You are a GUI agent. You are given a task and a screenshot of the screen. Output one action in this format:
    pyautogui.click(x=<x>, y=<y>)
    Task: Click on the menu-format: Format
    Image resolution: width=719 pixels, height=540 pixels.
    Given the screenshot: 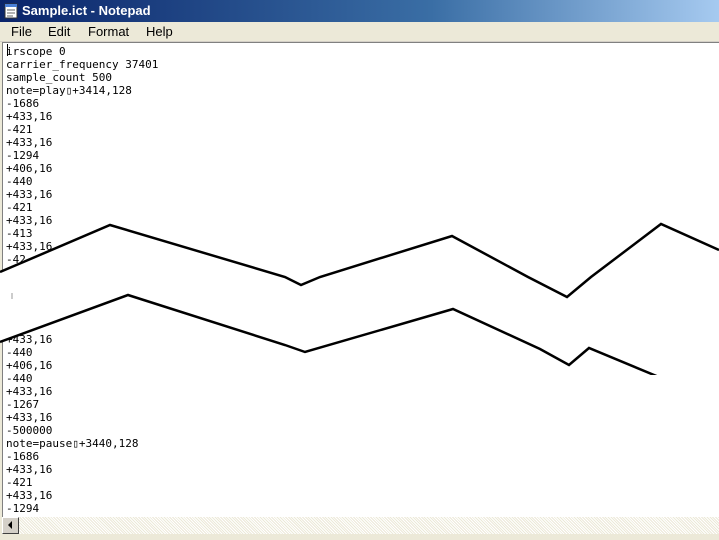 What is the action you would take?
    pyautogui.click(x=108, y=31)
    